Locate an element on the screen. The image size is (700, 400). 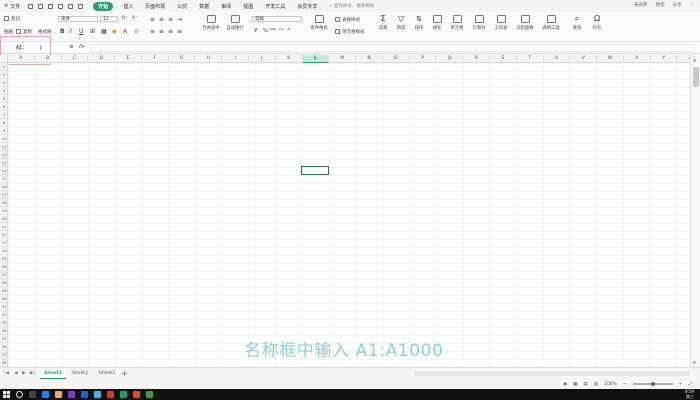
row-header-11: 11 is located at coordinates (4, 147).